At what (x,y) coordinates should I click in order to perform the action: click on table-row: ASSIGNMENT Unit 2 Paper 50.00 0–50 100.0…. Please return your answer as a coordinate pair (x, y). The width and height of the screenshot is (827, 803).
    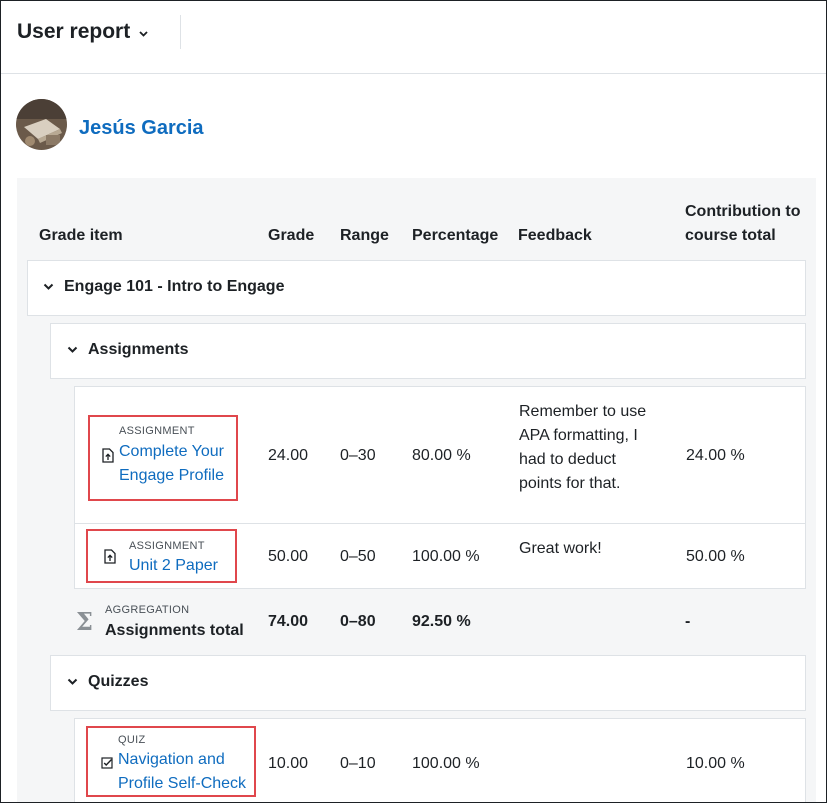
    Looking at the image, I should click on (440, 556).